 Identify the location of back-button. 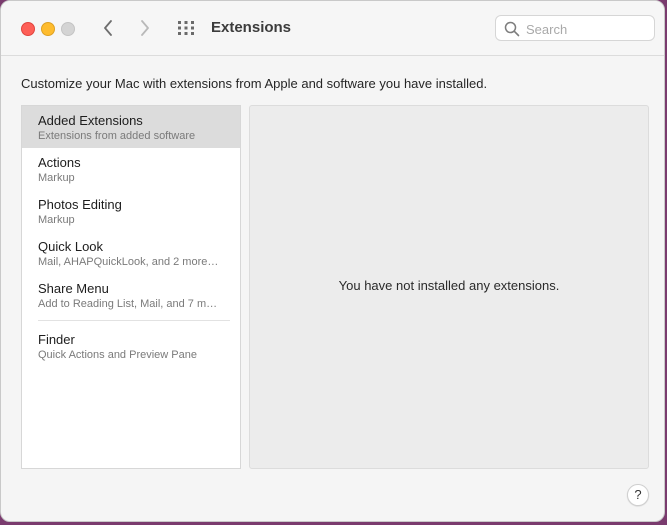
(108, 28).